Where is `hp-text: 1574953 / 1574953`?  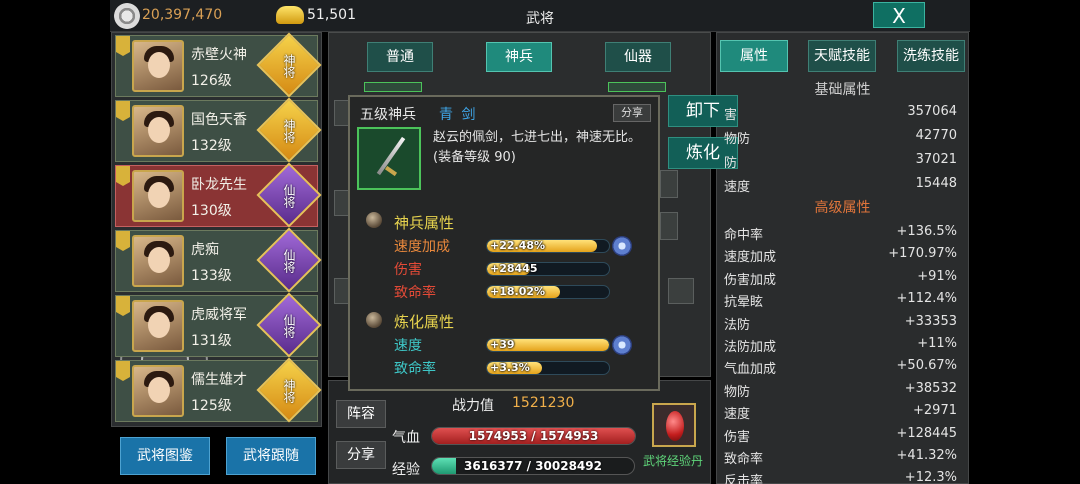
hp-text: 1574953 / 1574953 is located at coordinates (533, 436).